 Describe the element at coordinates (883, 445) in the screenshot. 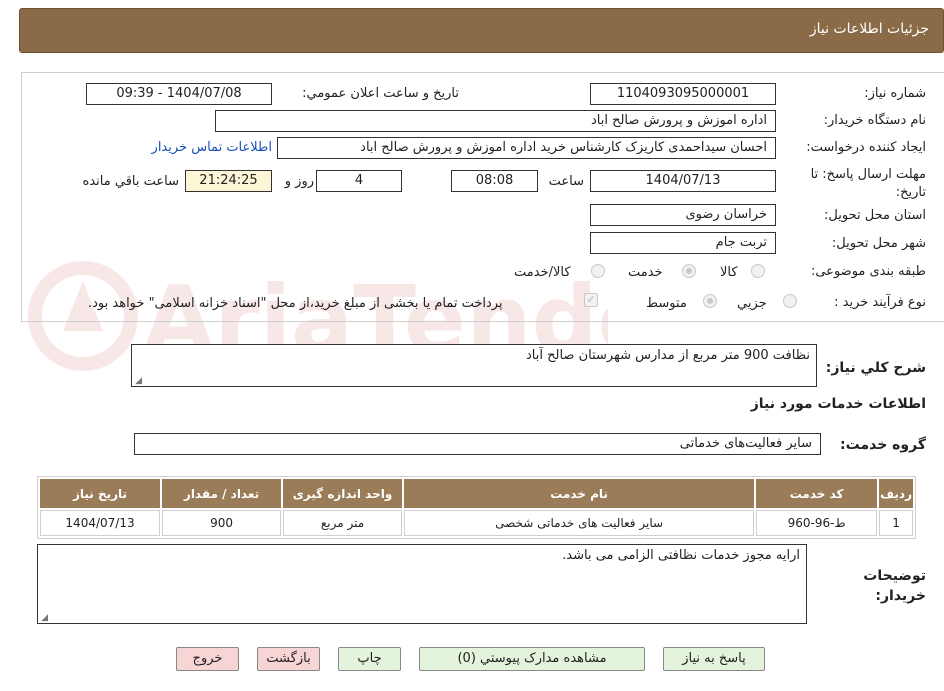

I see `service-group-label: گروه خدمت:` at that location.